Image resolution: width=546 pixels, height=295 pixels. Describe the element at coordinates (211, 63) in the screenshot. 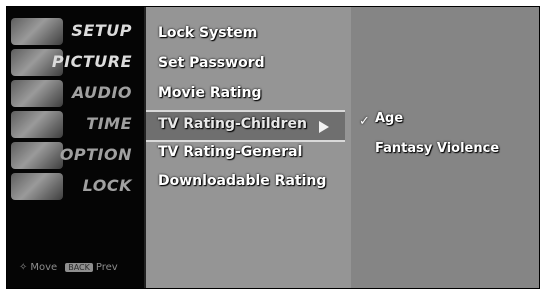

I see `menu-item-set-password: Set Password` at that location.